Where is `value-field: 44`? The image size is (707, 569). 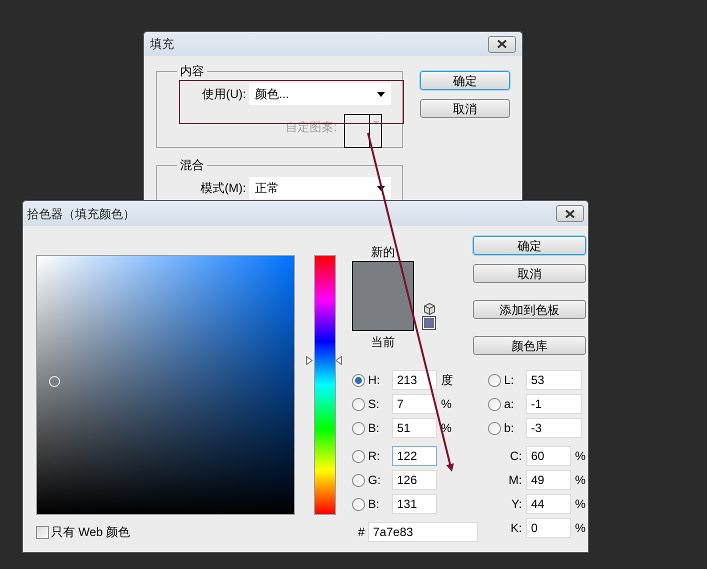 value-field: 44 is located at coordinates (548, 504).